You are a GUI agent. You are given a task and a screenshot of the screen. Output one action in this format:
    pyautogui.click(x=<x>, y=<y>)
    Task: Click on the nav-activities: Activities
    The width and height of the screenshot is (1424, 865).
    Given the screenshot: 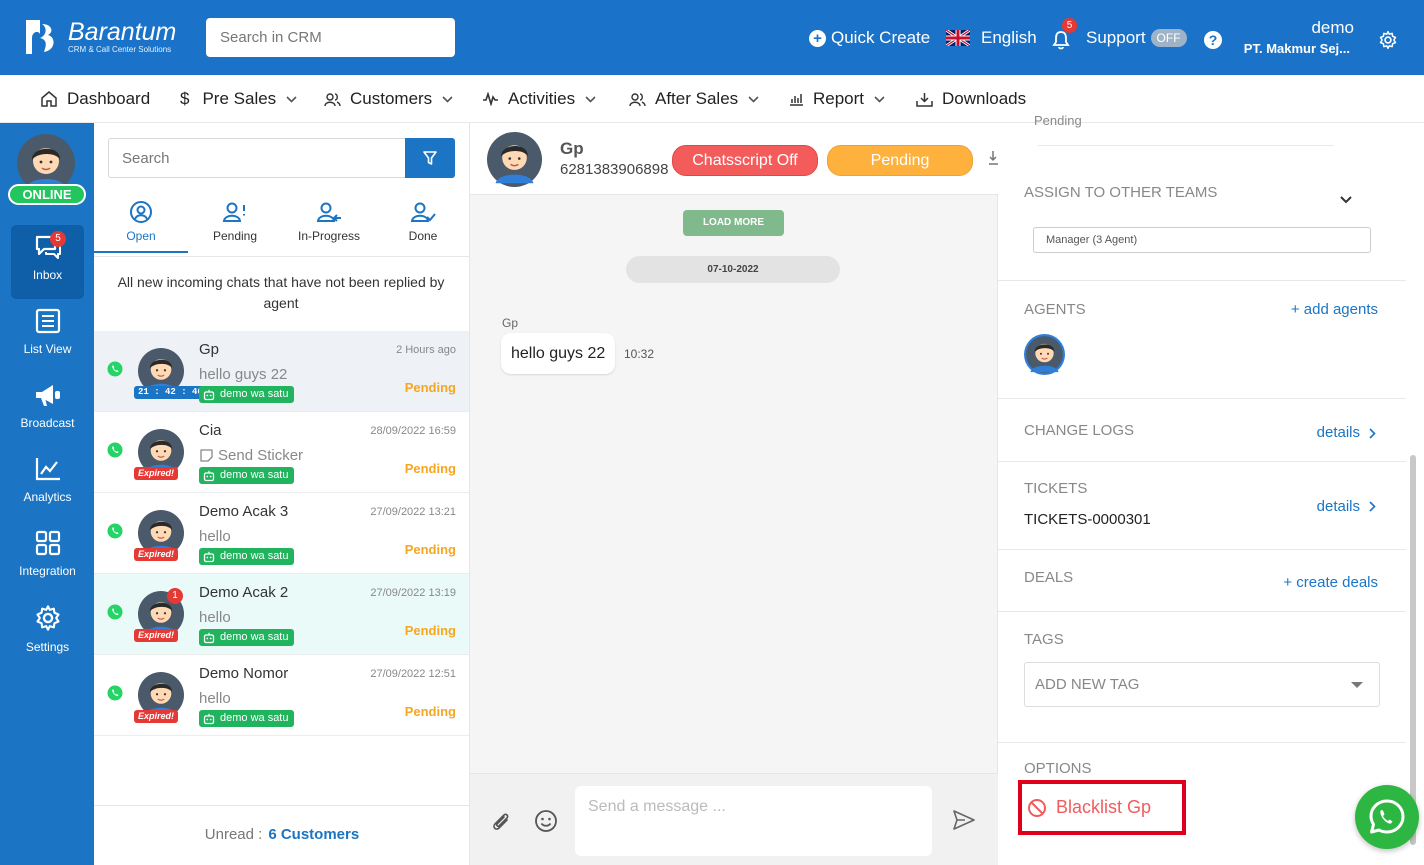 What is the action you would take?
    pyautogui.click(x=543, y=99)
    